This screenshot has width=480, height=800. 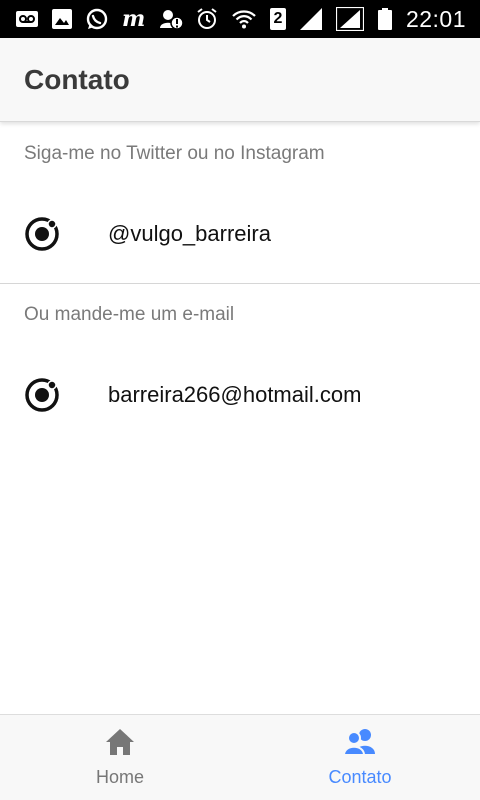 What do you see at coordinates (129, 314) in the screenshot?
I see `section-label-email: Ou mande-me um e-mail` at bounding box center [129, 314].